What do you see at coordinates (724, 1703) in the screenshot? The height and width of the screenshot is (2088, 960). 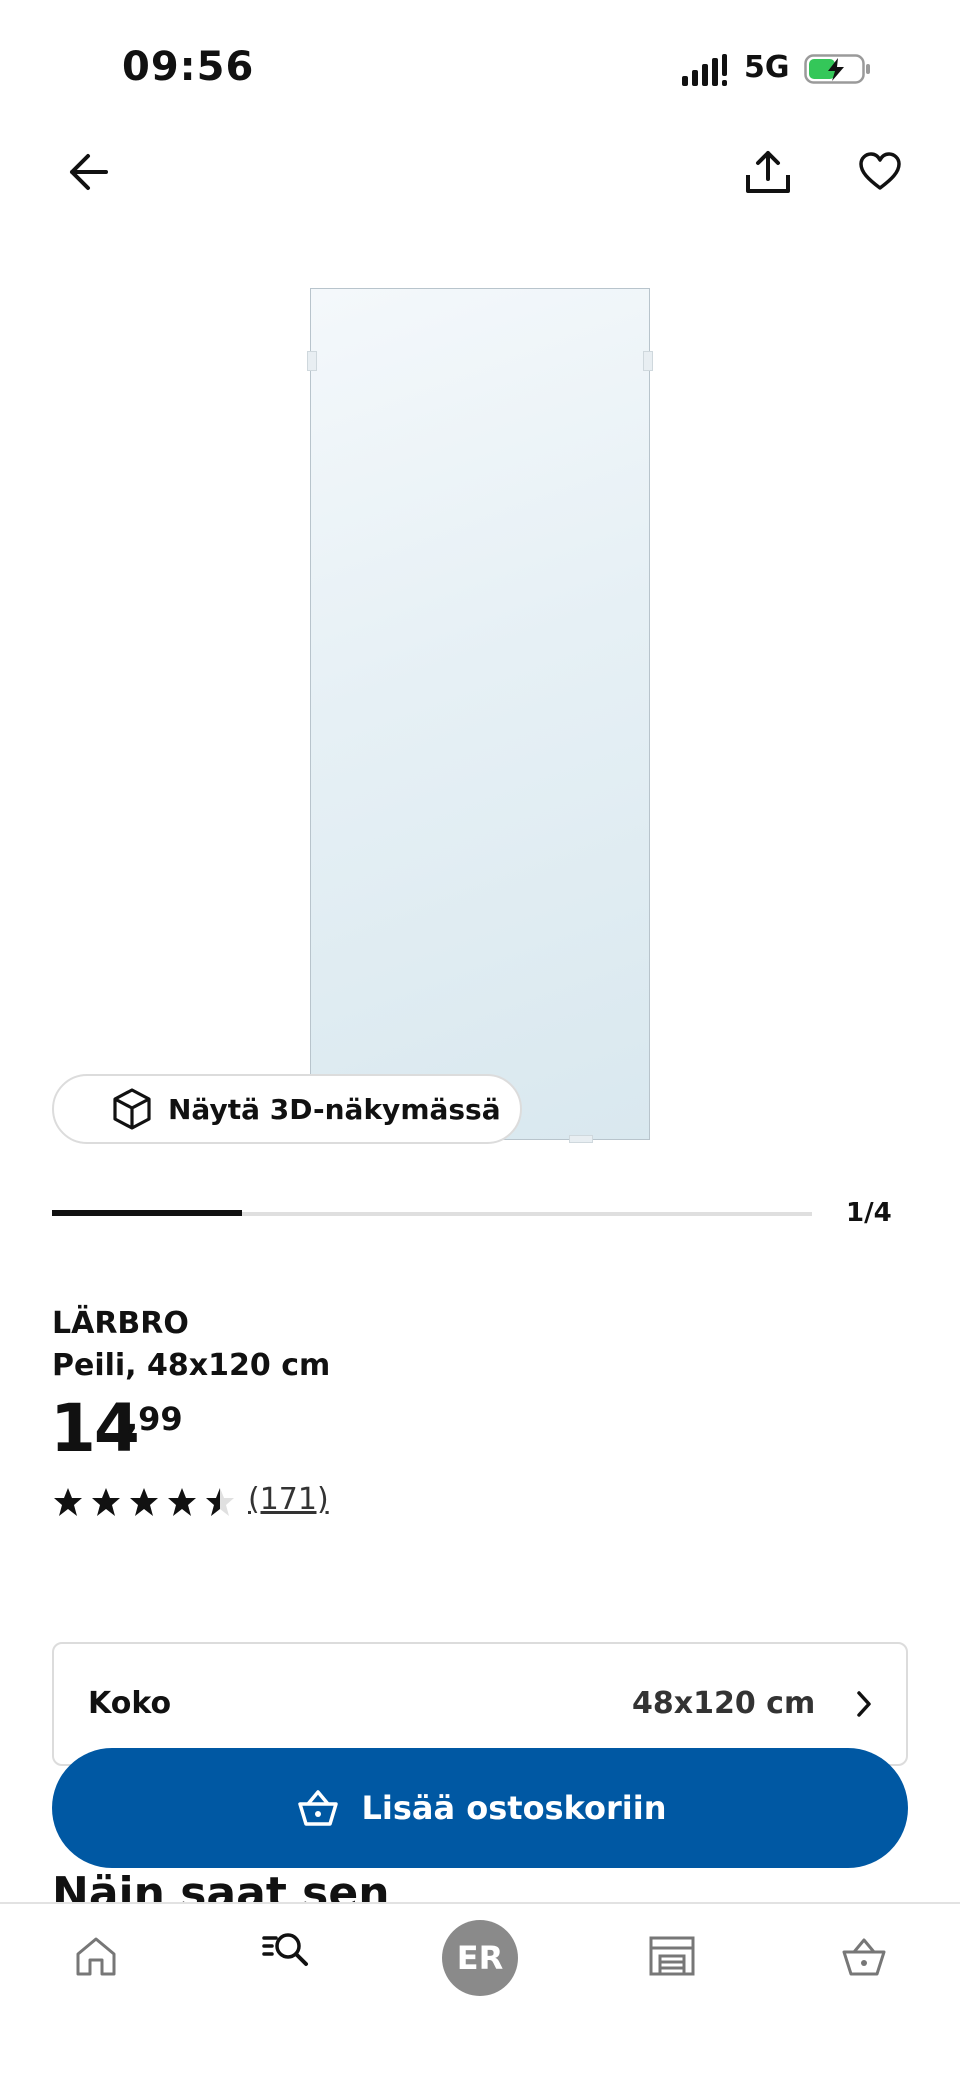 I see `size-value: 48x120 cm` at bounding box center [724, 1703].